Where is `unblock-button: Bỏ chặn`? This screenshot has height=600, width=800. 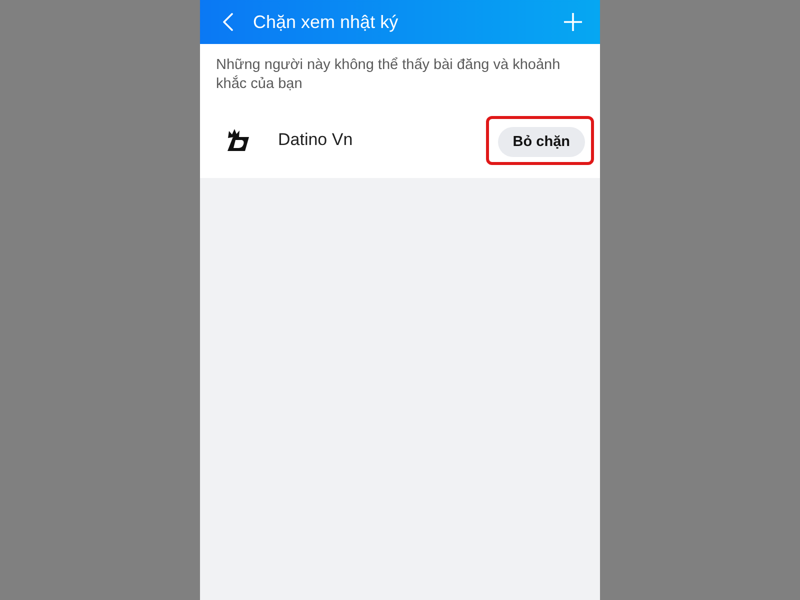
unblock-button: Bỏ chặn is located at coordinates (541, 141).